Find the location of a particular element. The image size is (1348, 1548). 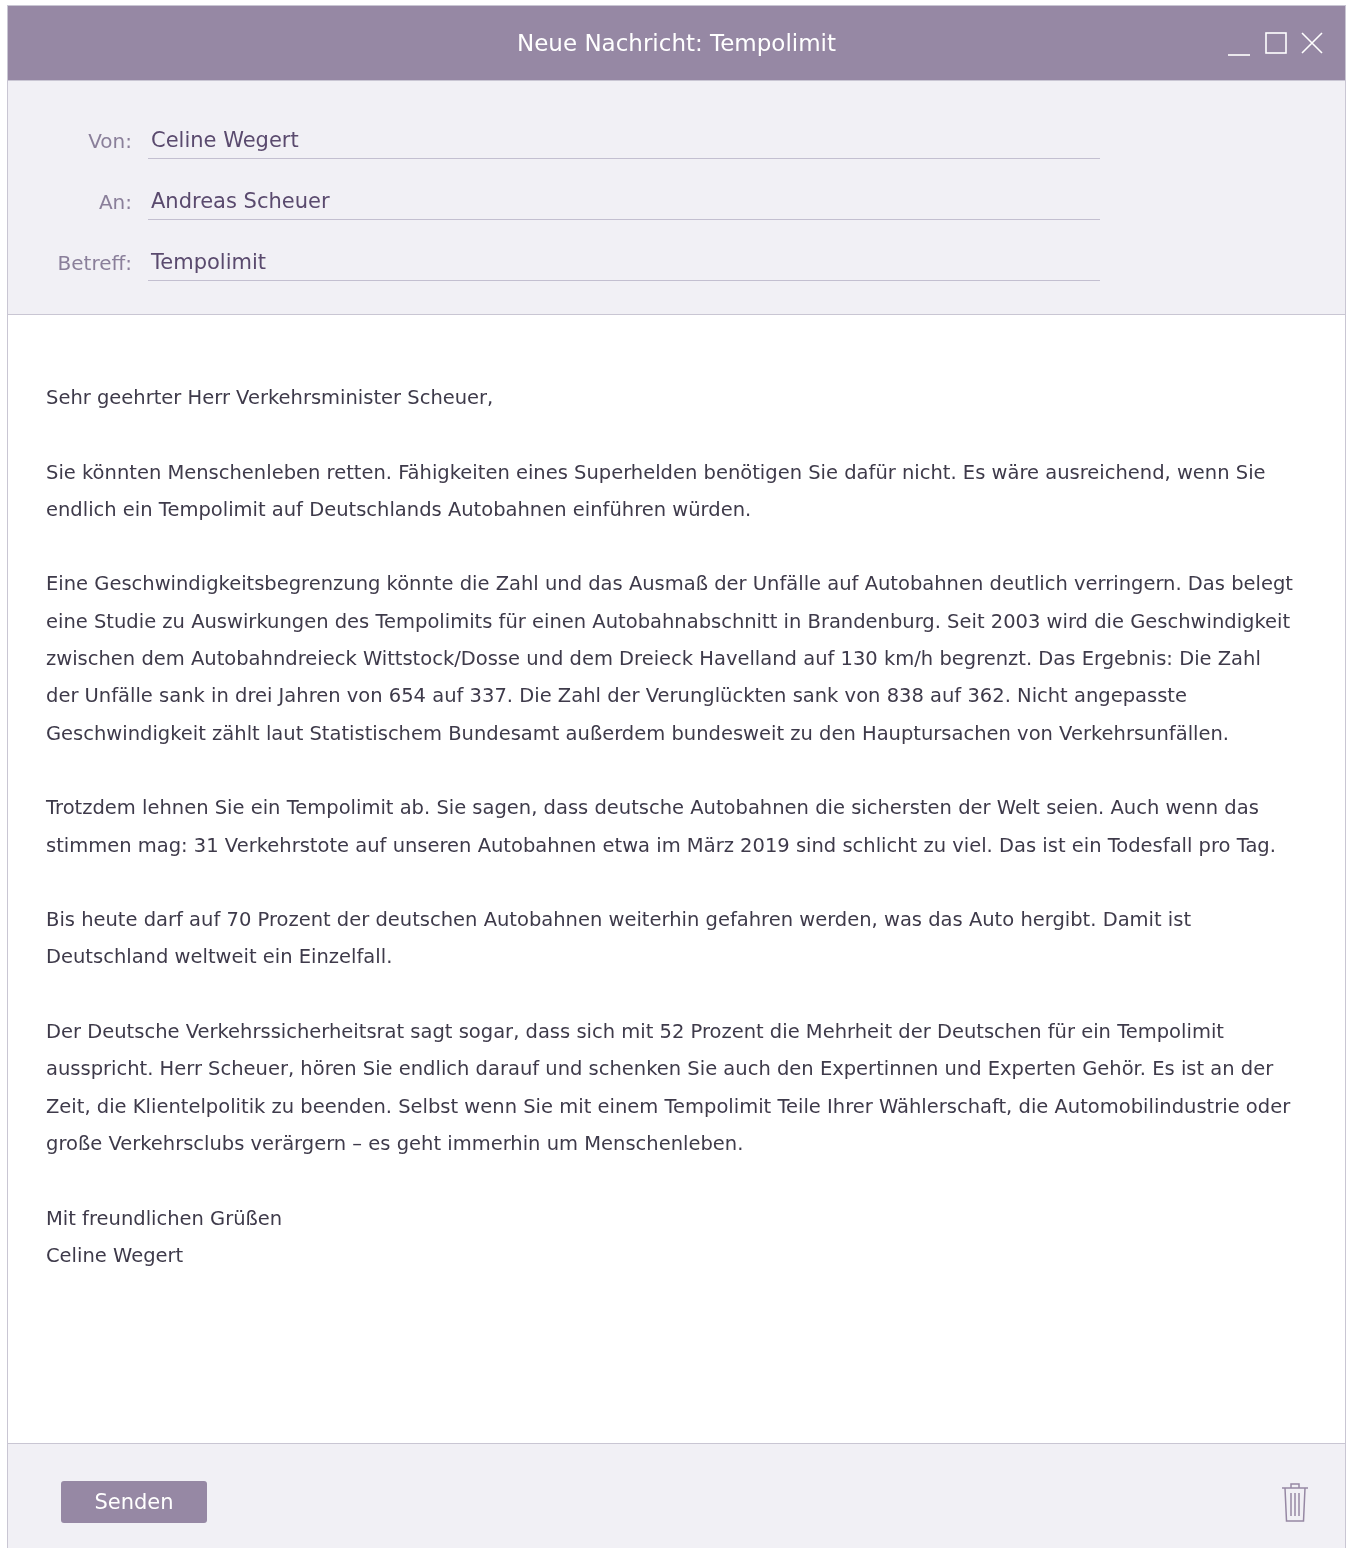

paragraph: Bis heute darf auf 70 Prozent der deutschen Autobahnen weiterhin gefahren werden, was das Auto hergibt. Damit ist Deutschland weltweit ein Einzelfall. is located at coordinates (619, 939).